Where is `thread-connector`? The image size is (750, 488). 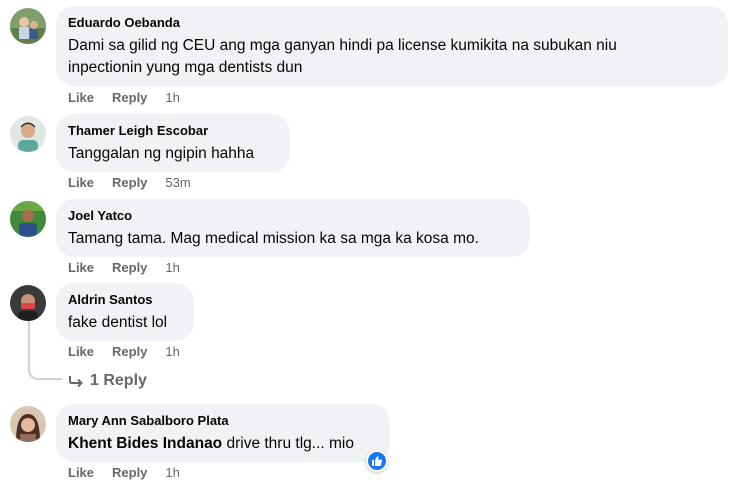 thread-connector is located at coordinates (45, 365).